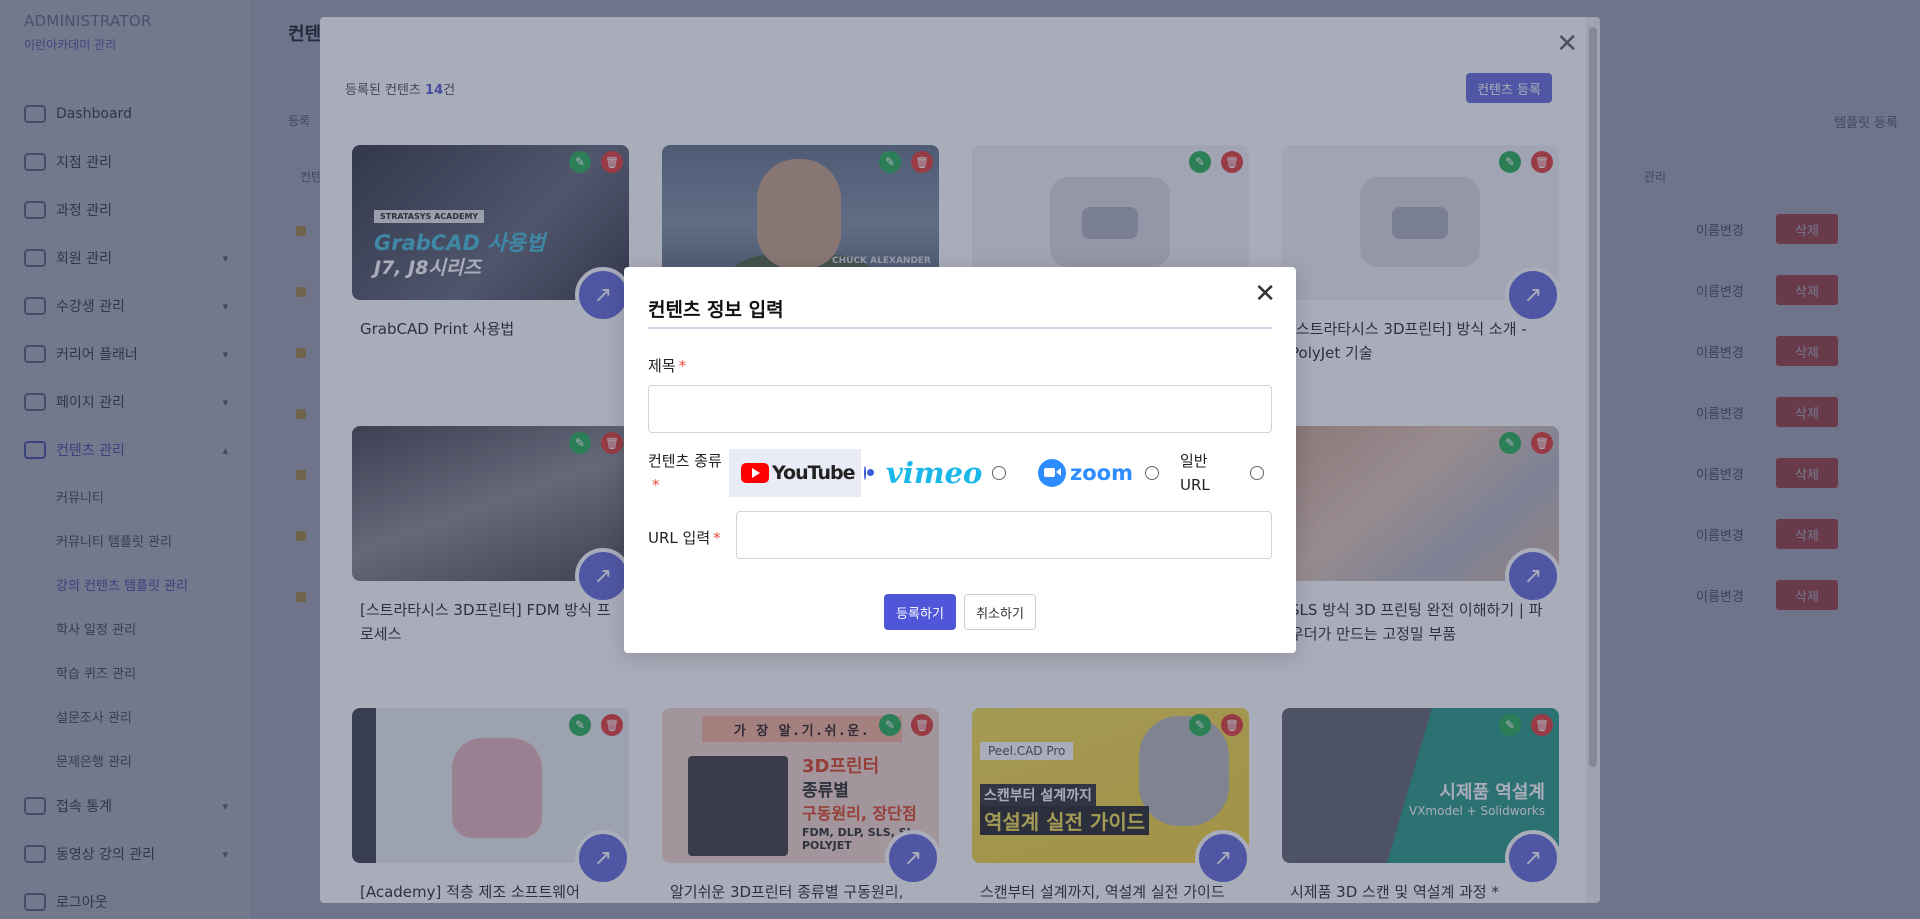 The width and height of the screenshot is (1920, 919). Describe the element at coordinates (1000, 612) in the screenshot. I see `cancel-button: 취소하기` at that location.